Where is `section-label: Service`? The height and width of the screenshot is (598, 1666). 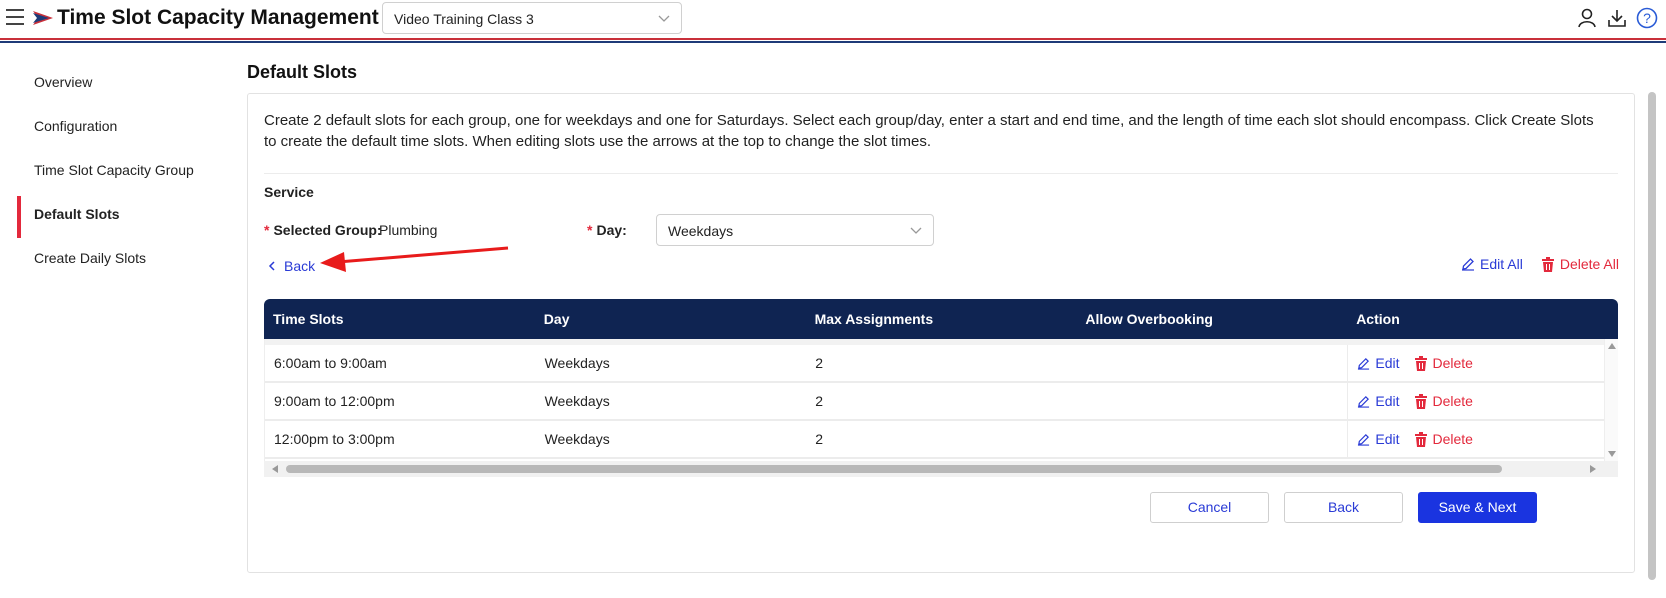 section-label: Service is located at coordinates (289, 192).